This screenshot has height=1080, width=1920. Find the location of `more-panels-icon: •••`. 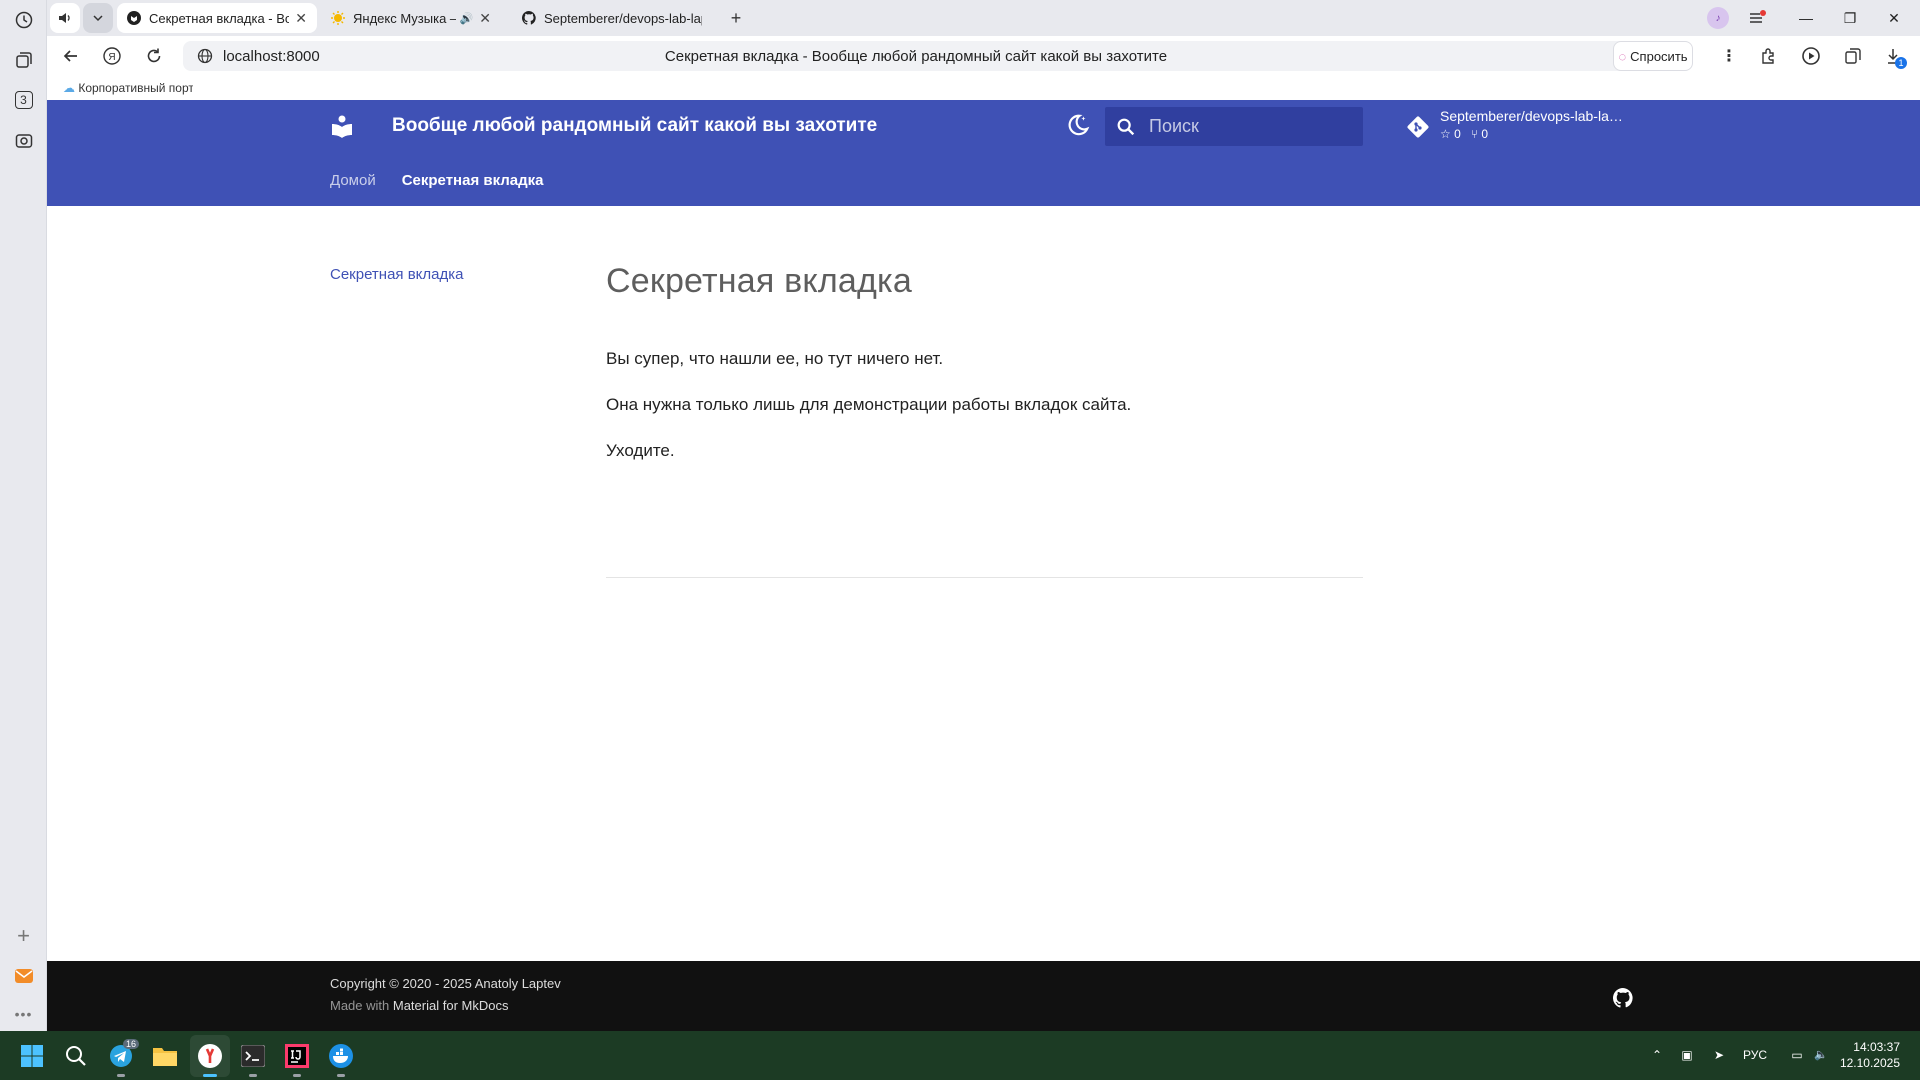

more-panels-icon: ••• is located at coordinates (23, 1013).